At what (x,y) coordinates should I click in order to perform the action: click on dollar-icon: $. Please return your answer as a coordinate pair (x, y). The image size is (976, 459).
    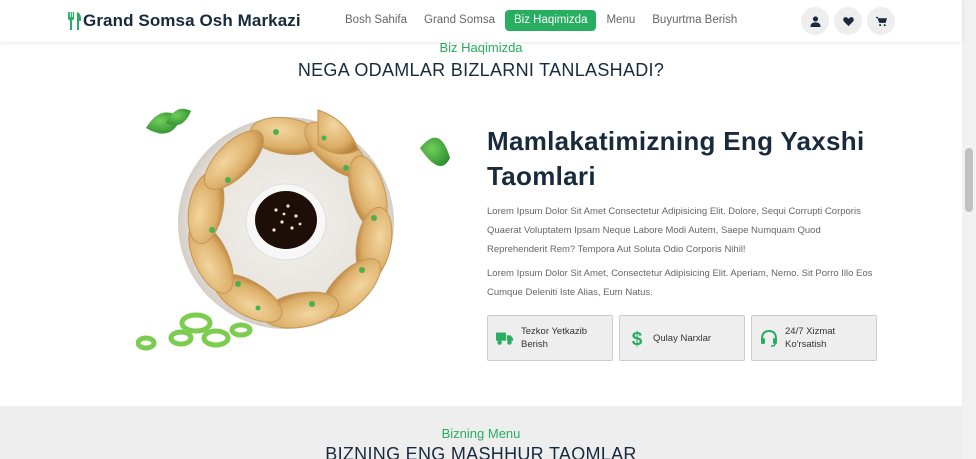
    Looking at the image, I should click on (637, 338).